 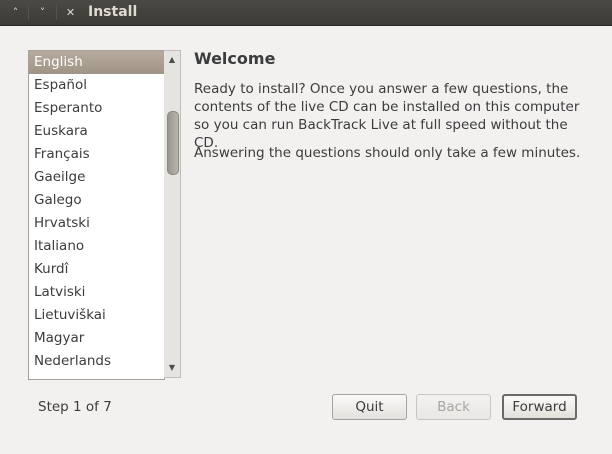 I want to click on language-list-item: Magyar, so click(x=96, y=338).